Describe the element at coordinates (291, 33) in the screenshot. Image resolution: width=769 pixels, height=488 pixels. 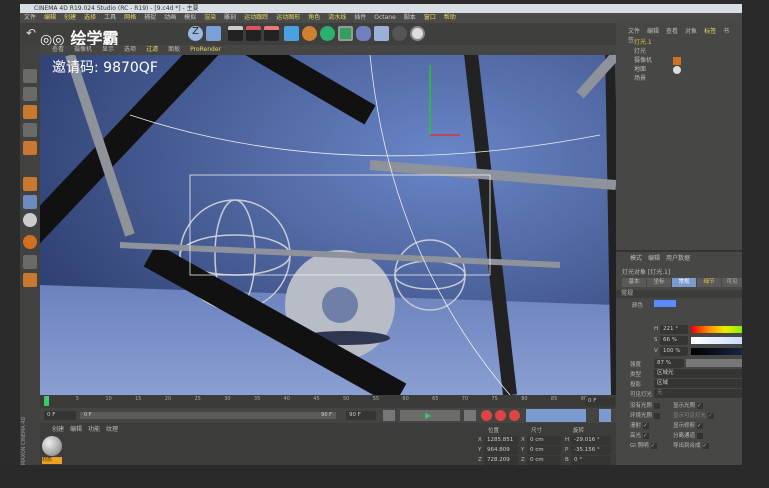
I see `cube-icon` at that location.